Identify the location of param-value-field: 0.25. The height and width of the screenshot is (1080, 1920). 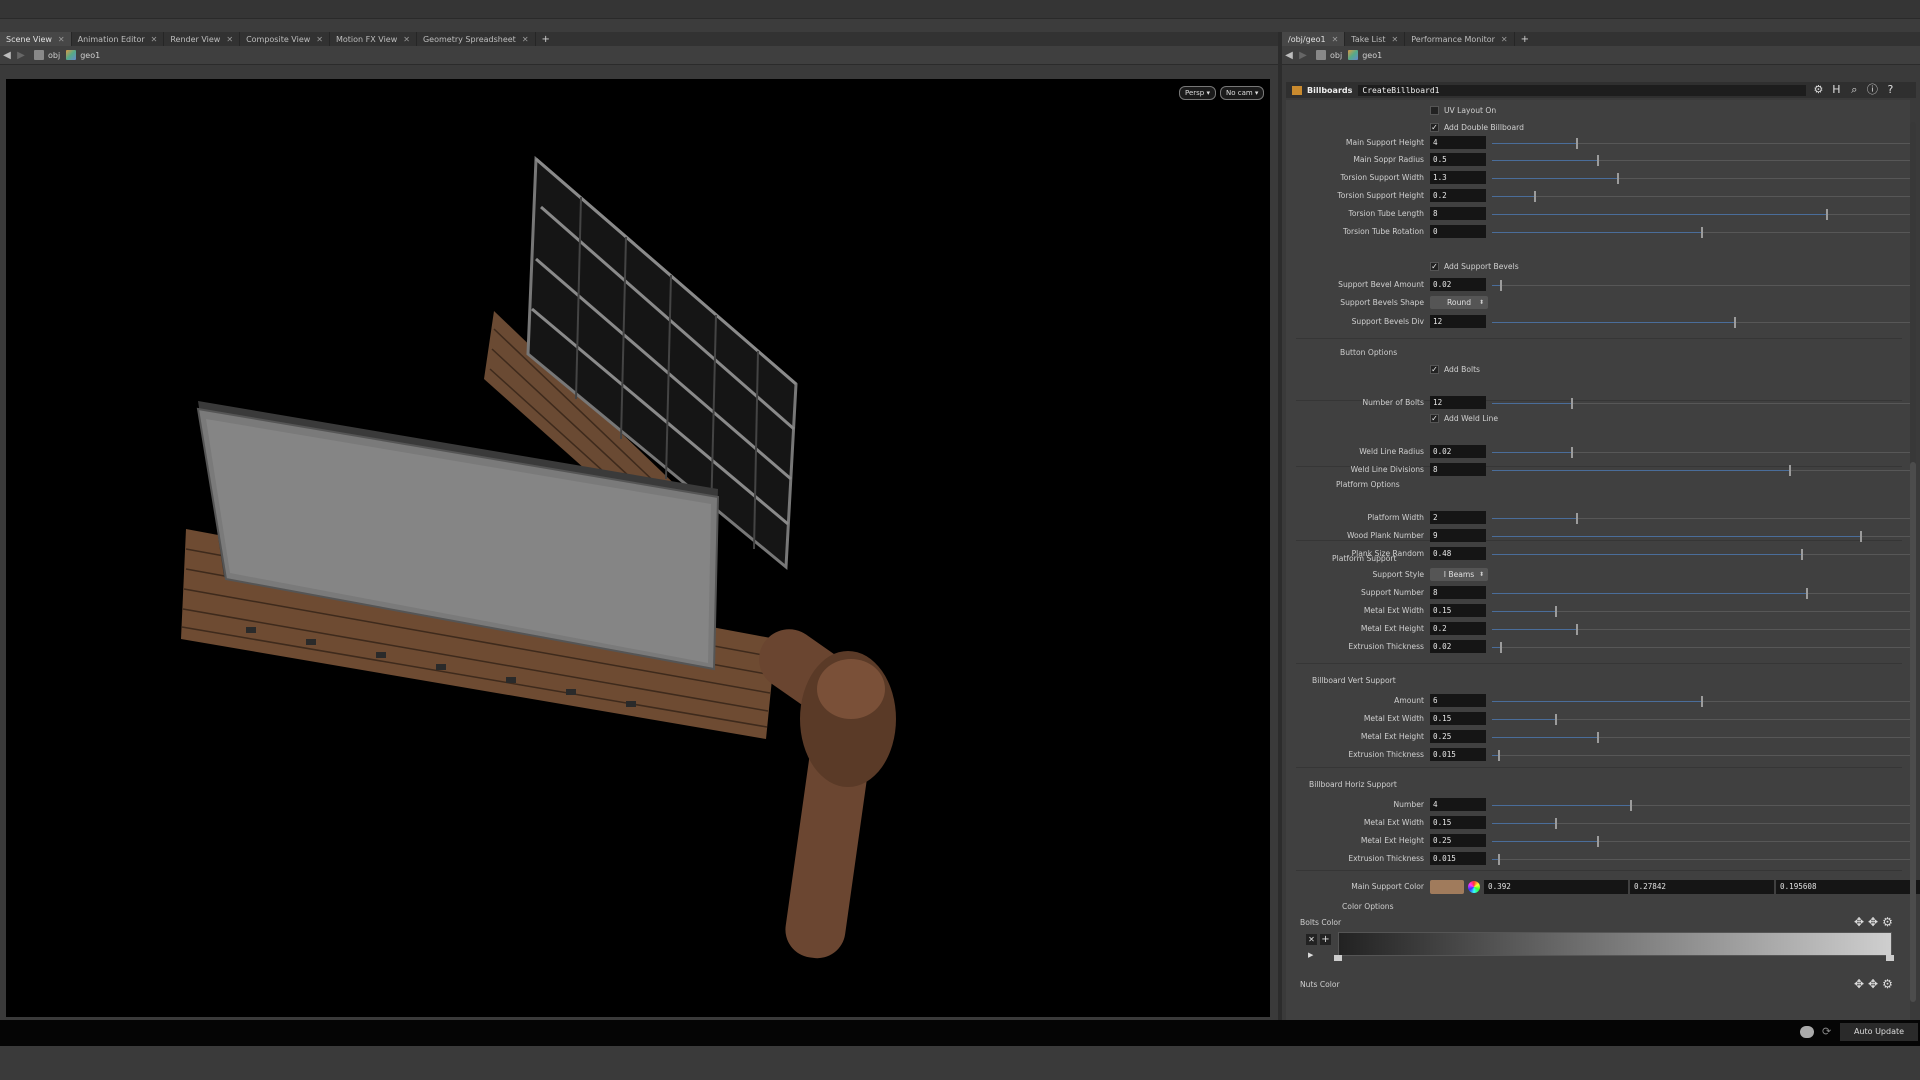
(1458, 840).